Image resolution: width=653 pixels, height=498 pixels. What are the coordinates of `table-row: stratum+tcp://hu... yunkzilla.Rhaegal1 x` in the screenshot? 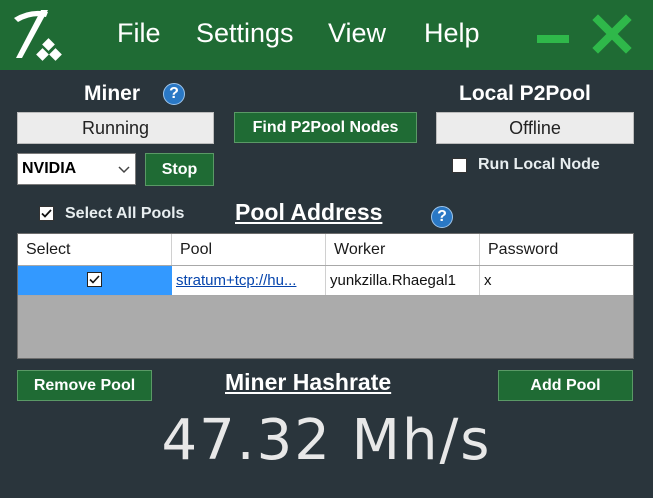 It's located at (325, 281).